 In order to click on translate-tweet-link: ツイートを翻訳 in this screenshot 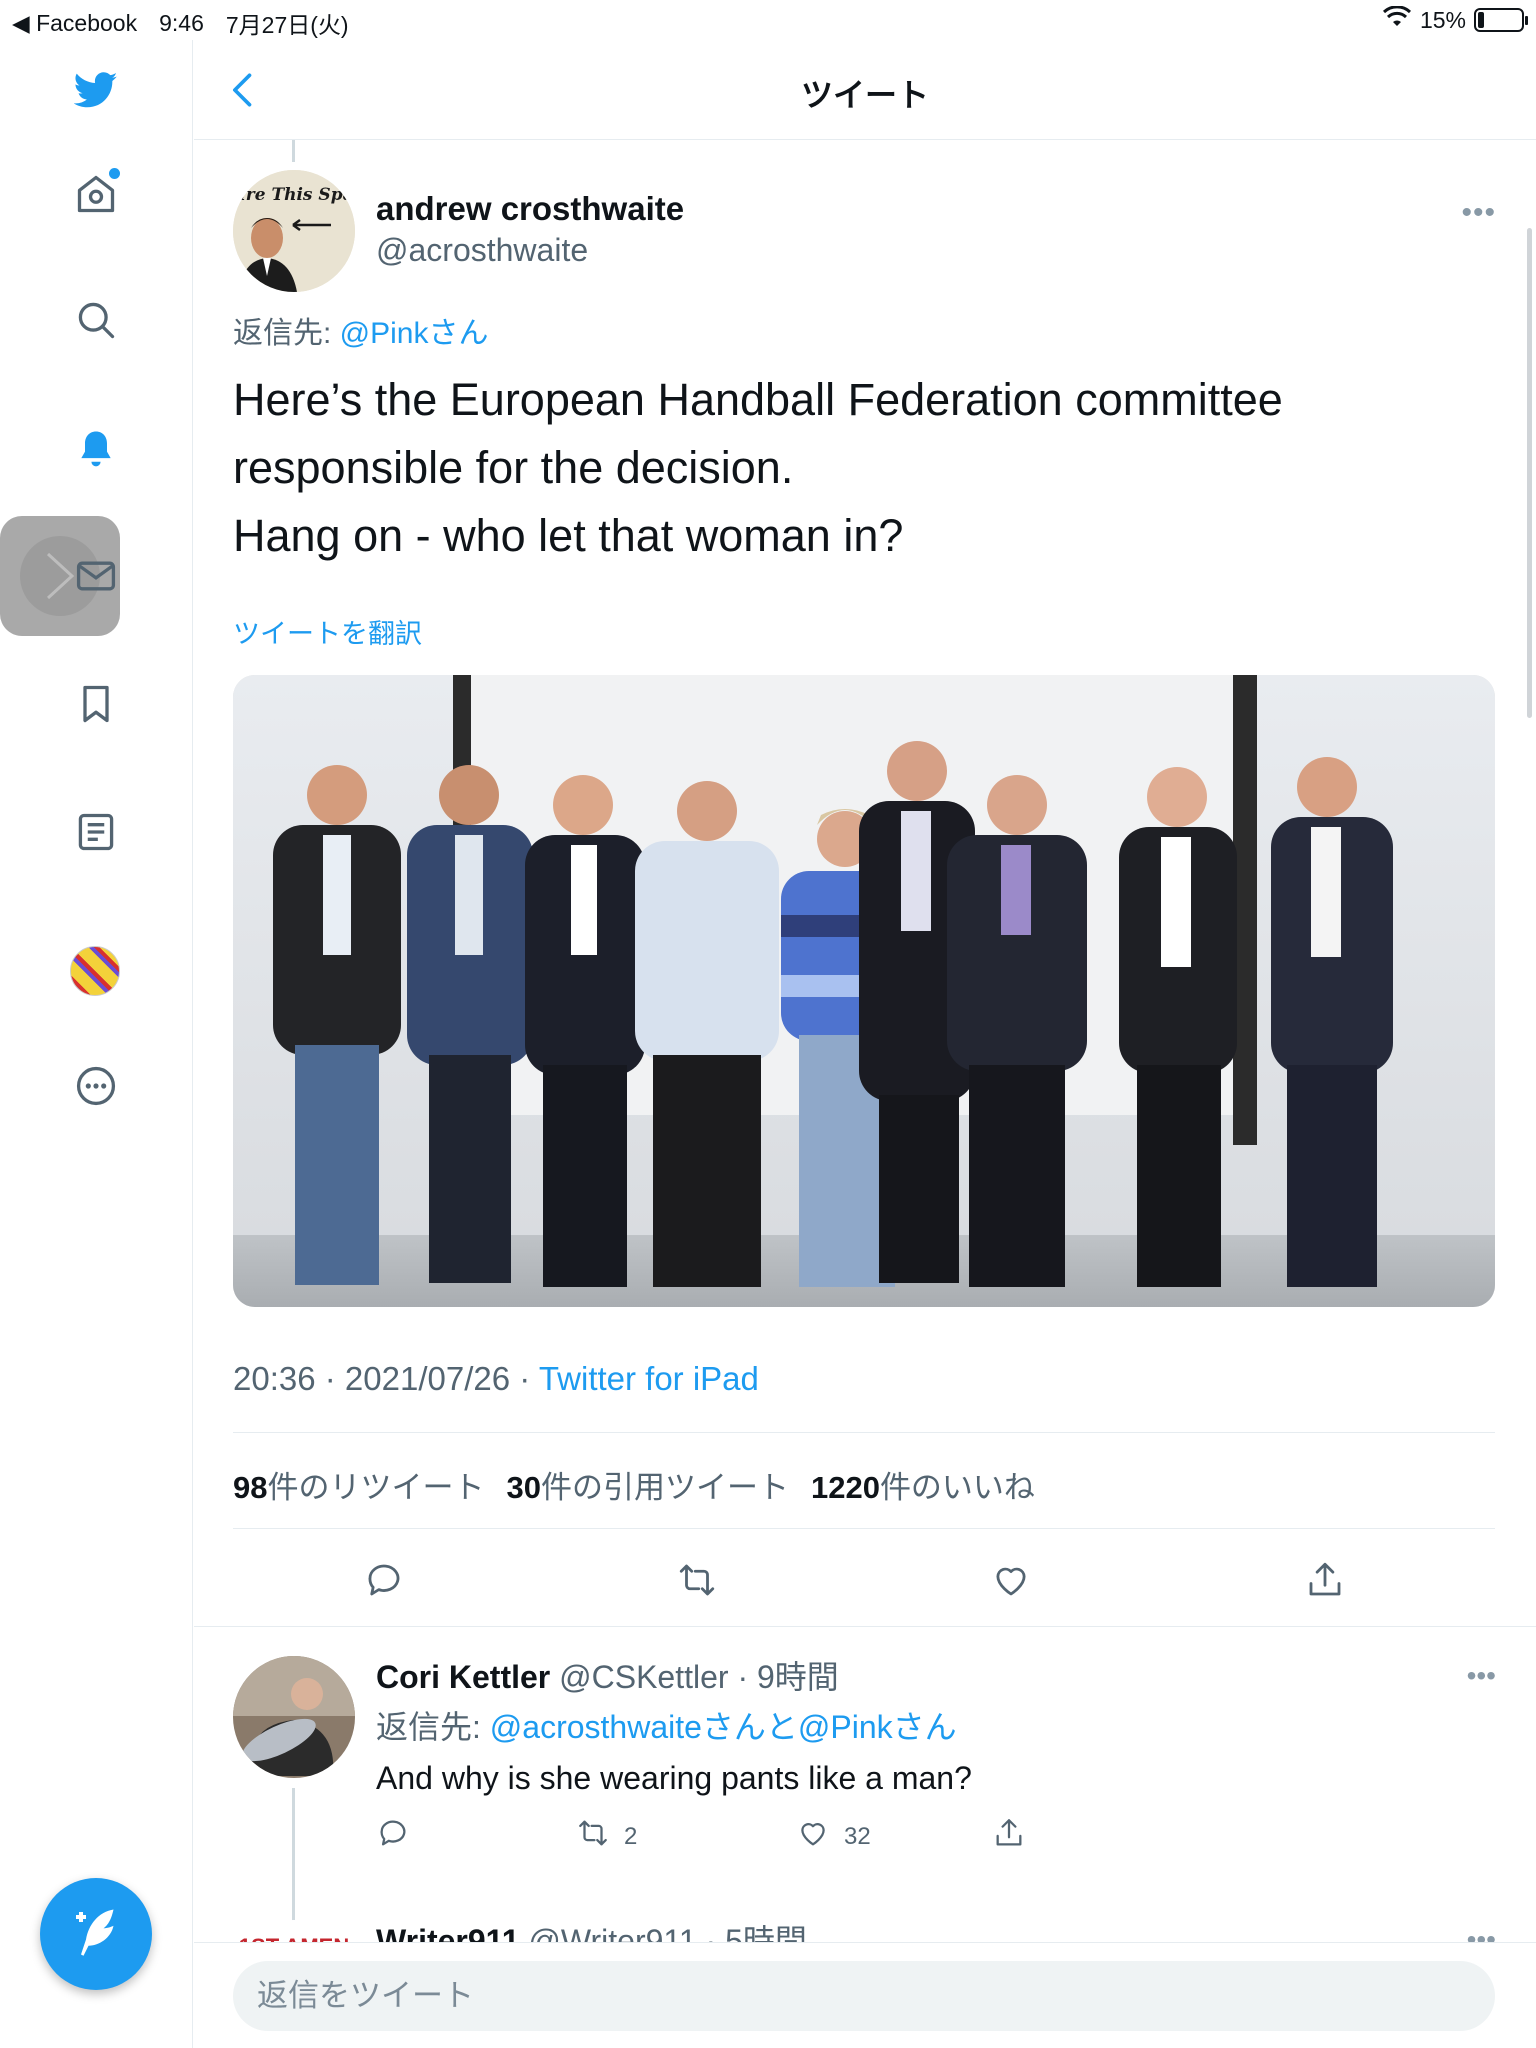, I will do `click(327, 631)`.